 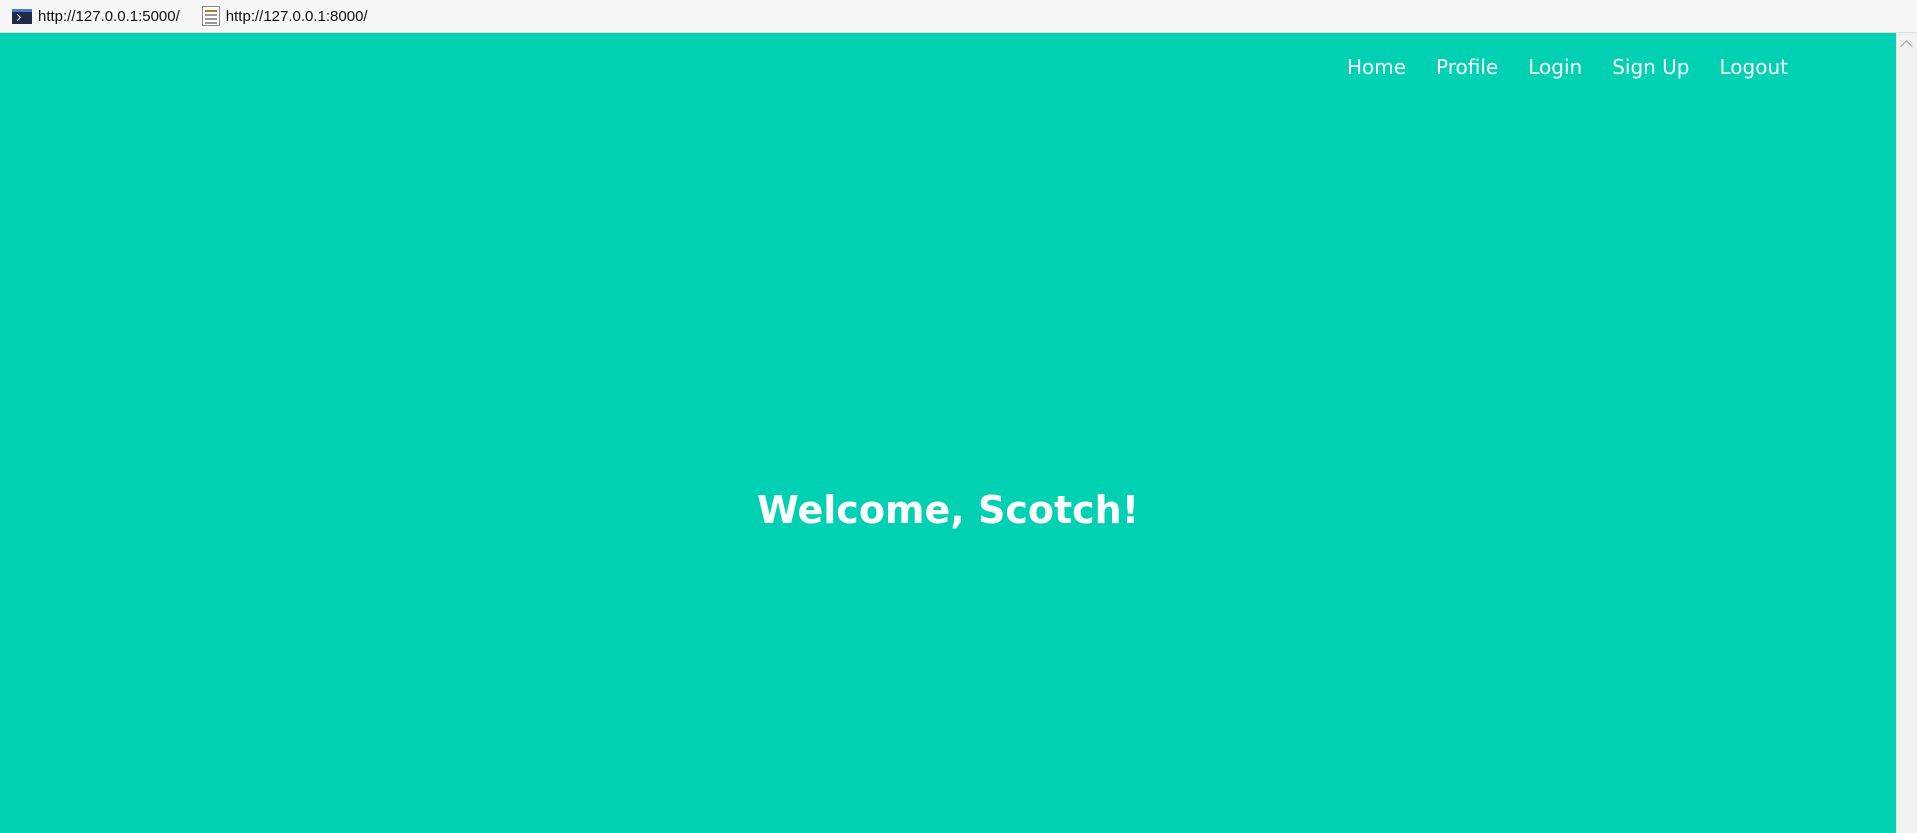 What do you see at coordinates (1906, 46) in the screenshot?
I see `scroll-up-arrow-icon` at bounding box center [1906, 46].